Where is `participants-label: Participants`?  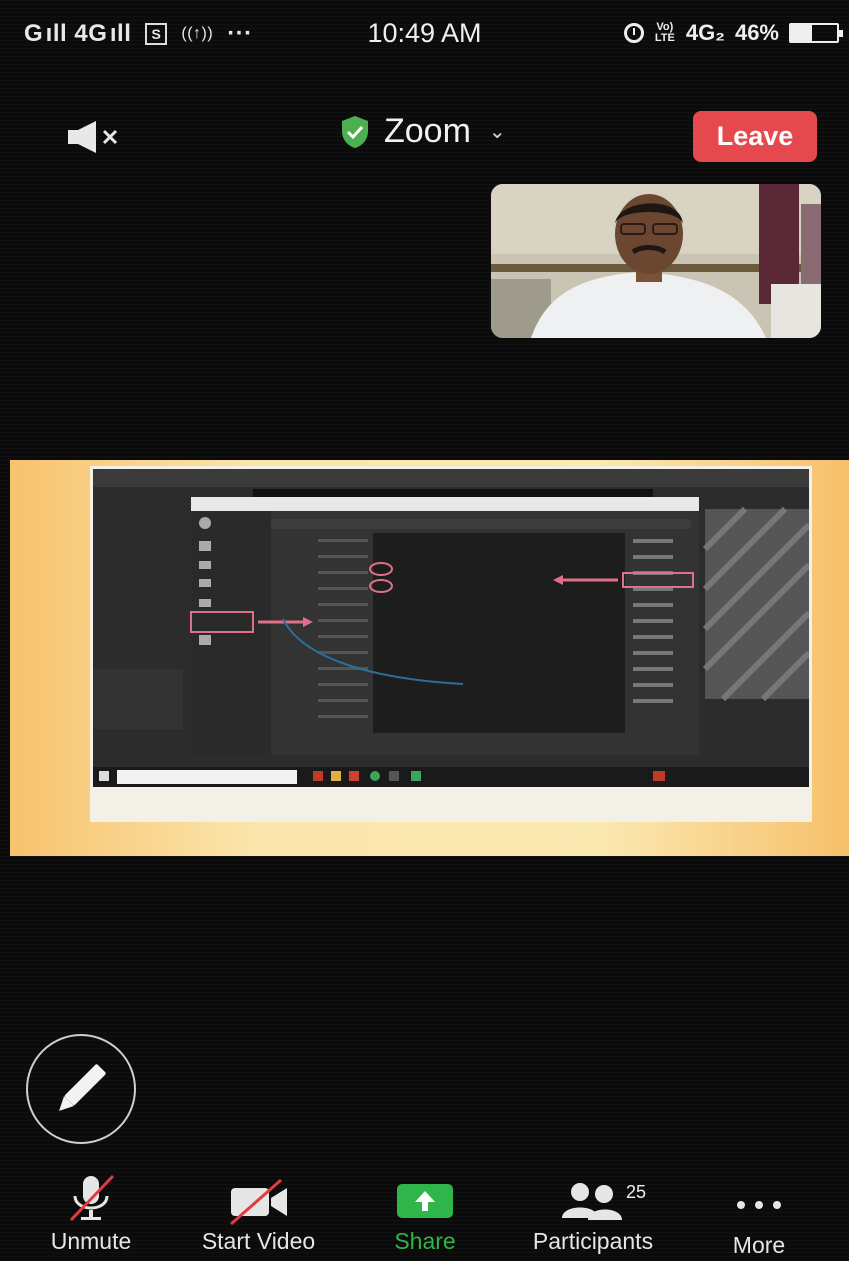 participants-label: Participants is located at coordinates (593, 1241).